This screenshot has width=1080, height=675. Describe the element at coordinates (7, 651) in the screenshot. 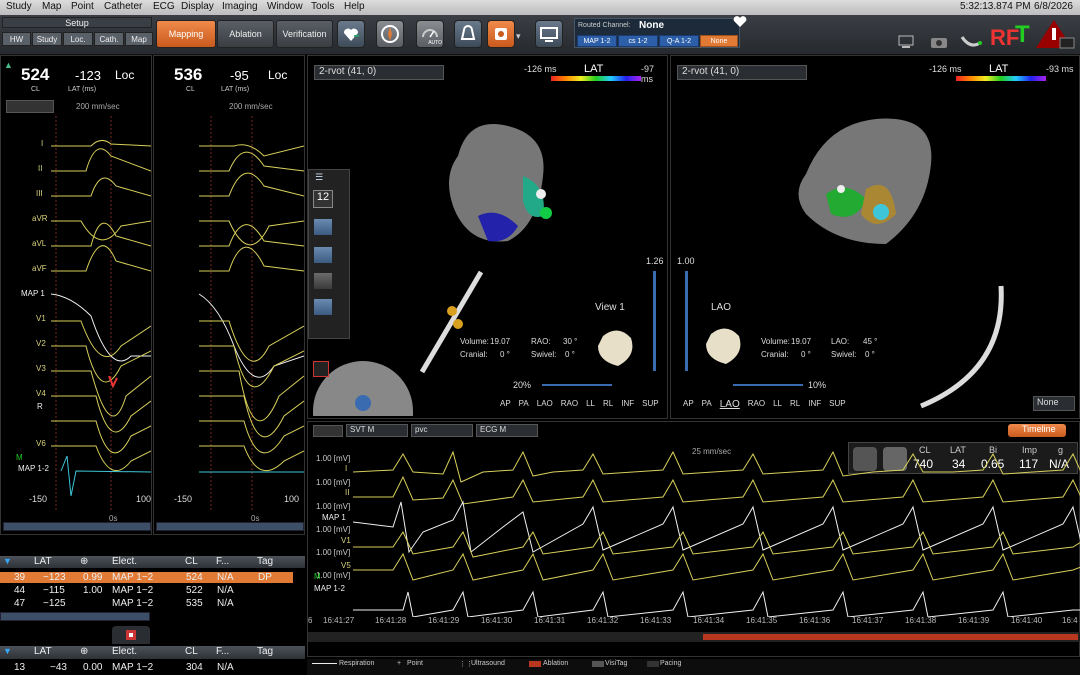

I see `filter-icon-2: ▼` at that location.